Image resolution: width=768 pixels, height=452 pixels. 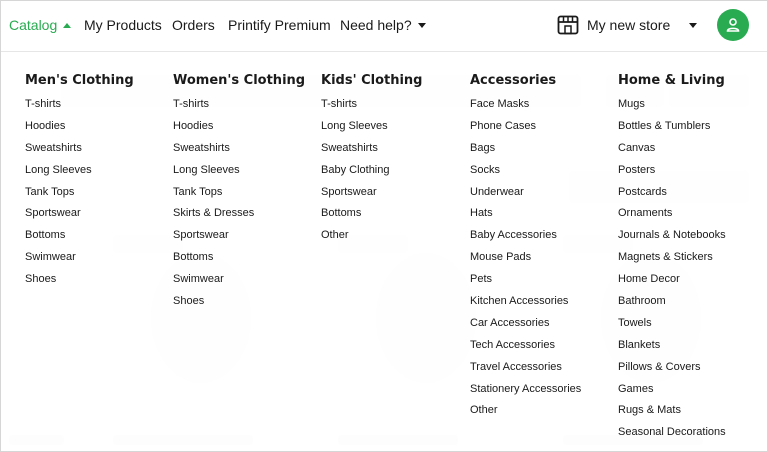 I want to click on menu-item: Baby Accessories, so click(x=540, y=239).